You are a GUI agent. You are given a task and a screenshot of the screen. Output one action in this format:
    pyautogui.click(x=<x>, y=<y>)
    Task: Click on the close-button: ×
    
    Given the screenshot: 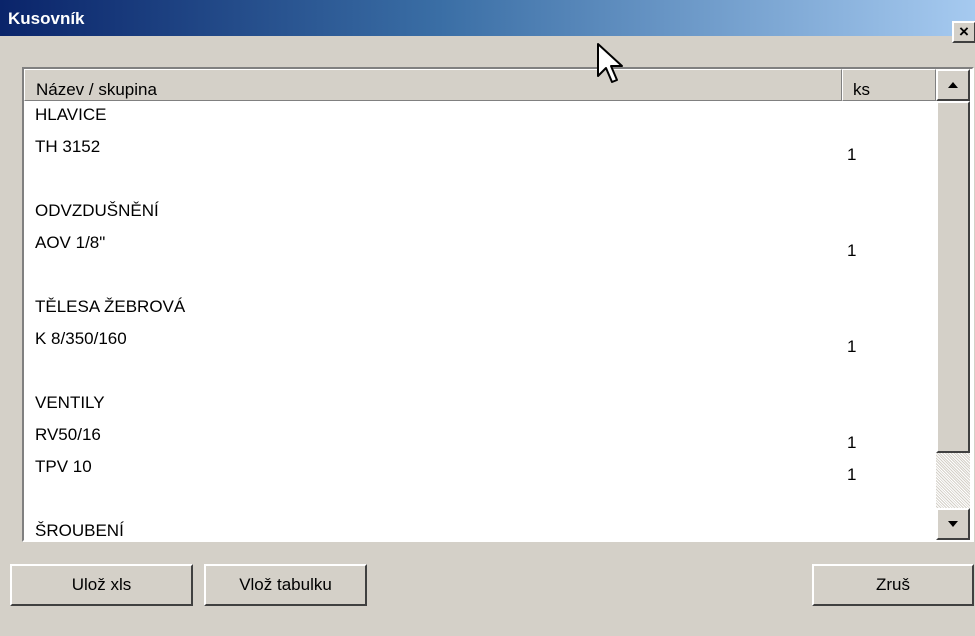 What is the action you would take?
    pyautogui.click(x=963, y=32)
    